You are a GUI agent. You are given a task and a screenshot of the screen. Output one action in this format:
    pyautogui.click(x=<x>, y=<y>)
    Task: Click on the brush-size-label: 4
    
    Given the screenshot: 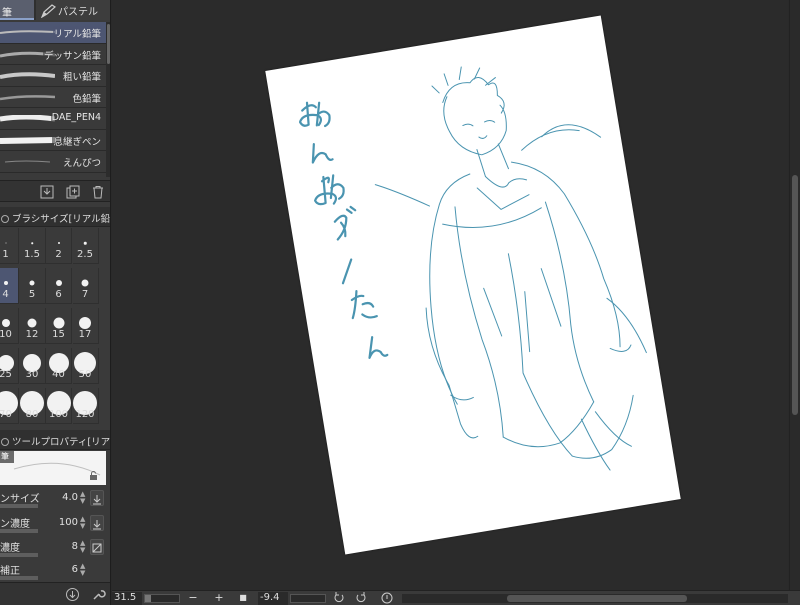 What is the action you would take?
    pyautogui.click(x=5, y=294)
    